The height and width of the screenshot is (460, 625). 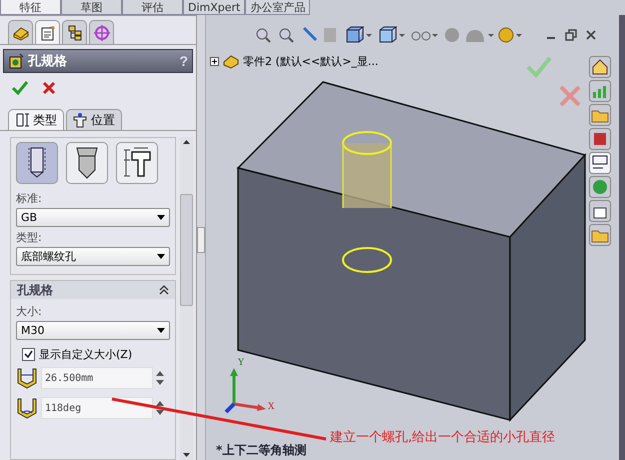 What do you see at coordinates (261, 450) in the screenshot?
I see `view-orientation-label: *上下二等角轴测` at bounding box center [261, 450].